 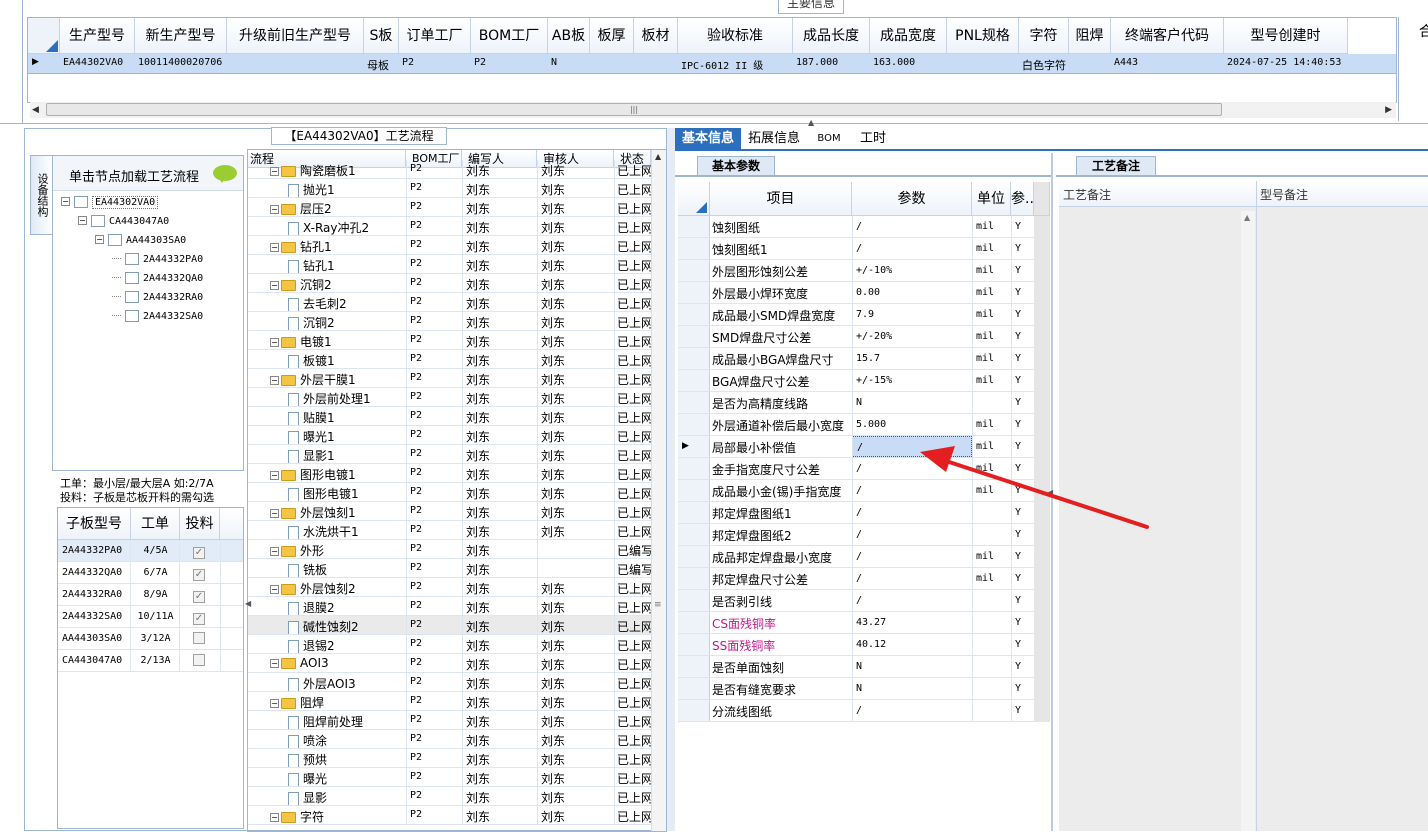 What do you see at coordinates (181, 36) in the screenshot?
I see `main-col-header: 新生产型号` at bounding box center [181, 36].